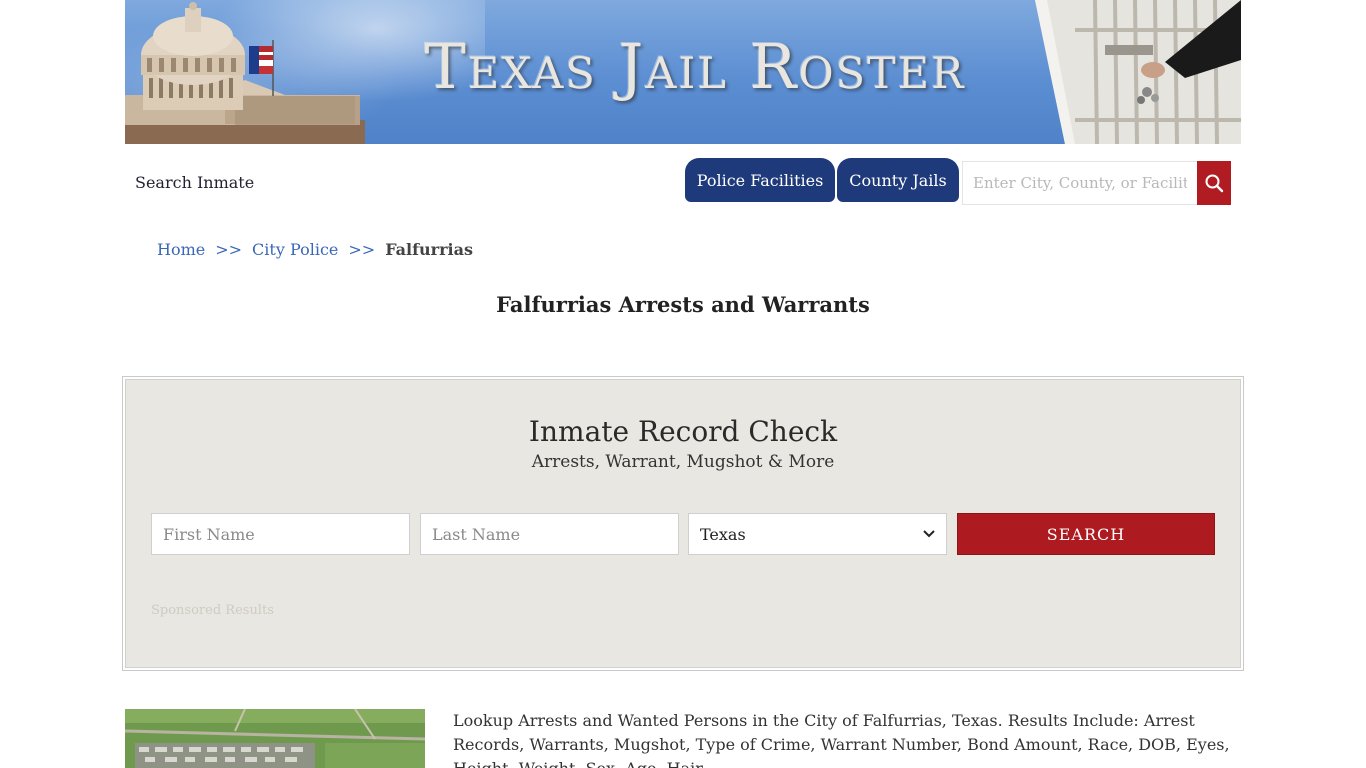 The image size is (1366, 768). What do you see at coordinates (1138, 72) in the screenshot?
I see `jail-cell-door-image` at bounding box center [1138, 72].